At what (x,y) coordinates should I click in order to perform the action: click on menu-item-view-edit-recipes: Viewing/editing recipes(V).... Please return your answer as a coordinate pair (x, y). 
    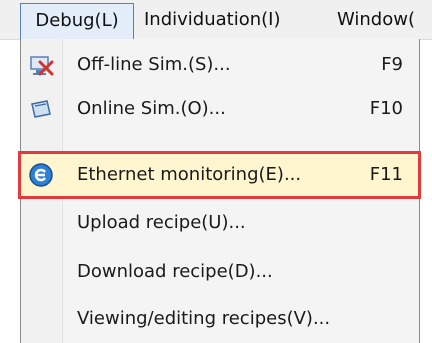
    Looking at the image, I should click on (220, 319).